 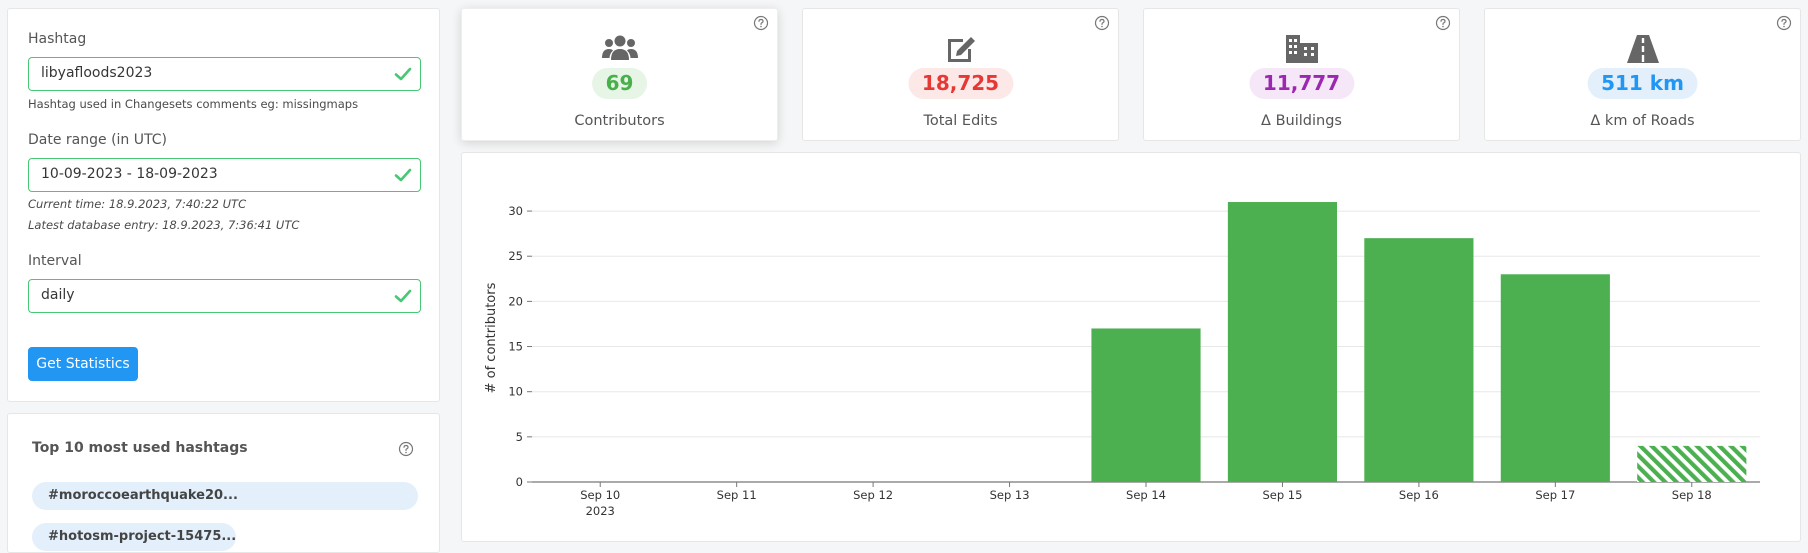 What do you see at coordinates (58, 295) in the screenshot?
I see `interval-select-value: daily` at bounding box center [58, 295].